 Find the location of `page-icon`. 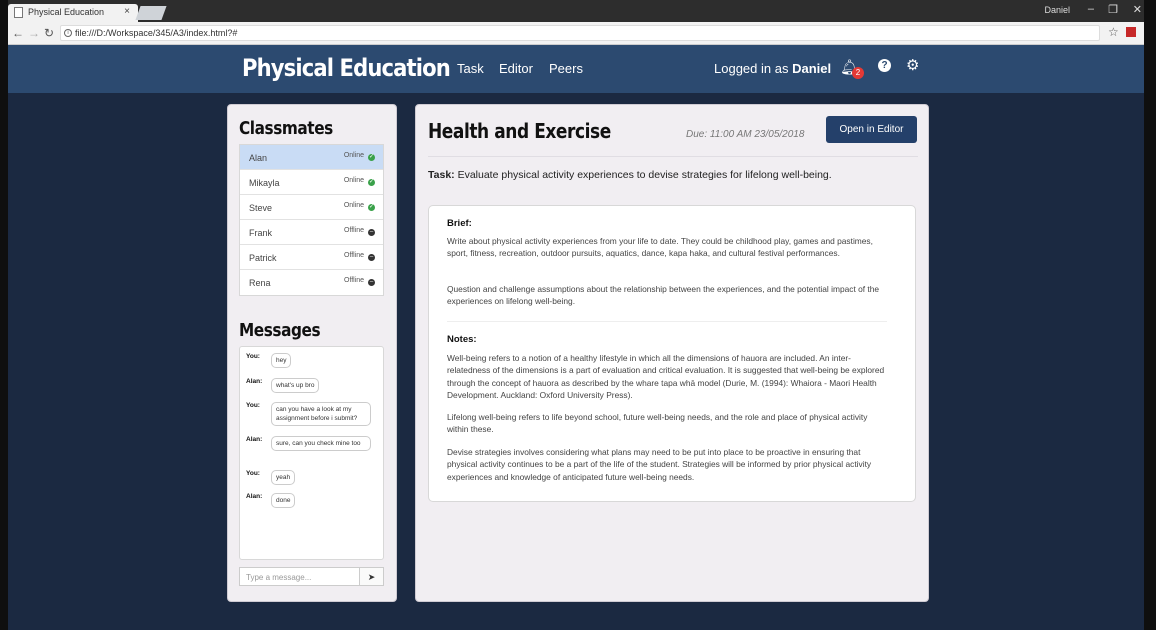

page-icon is located at coordinates (18, 12).